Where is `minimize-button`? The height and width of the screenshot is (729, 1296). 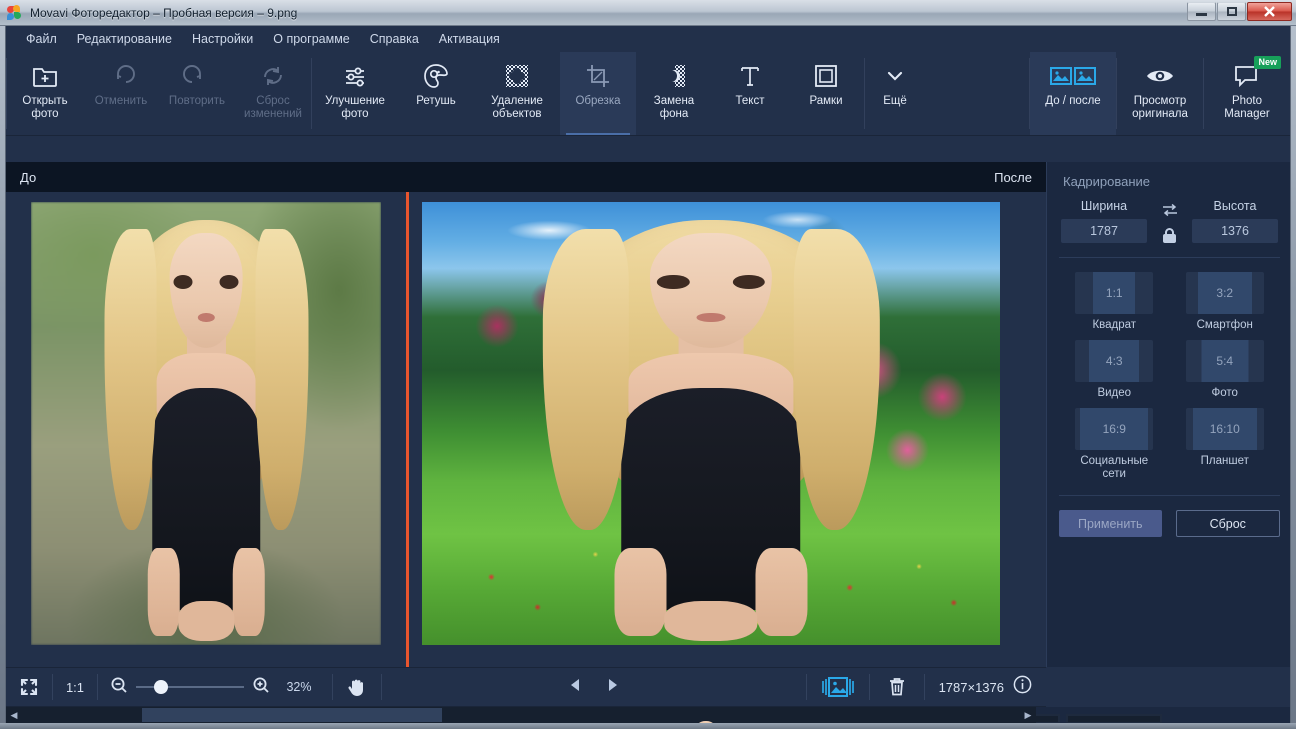 minimize-button is located at coordinates (1201, 11).